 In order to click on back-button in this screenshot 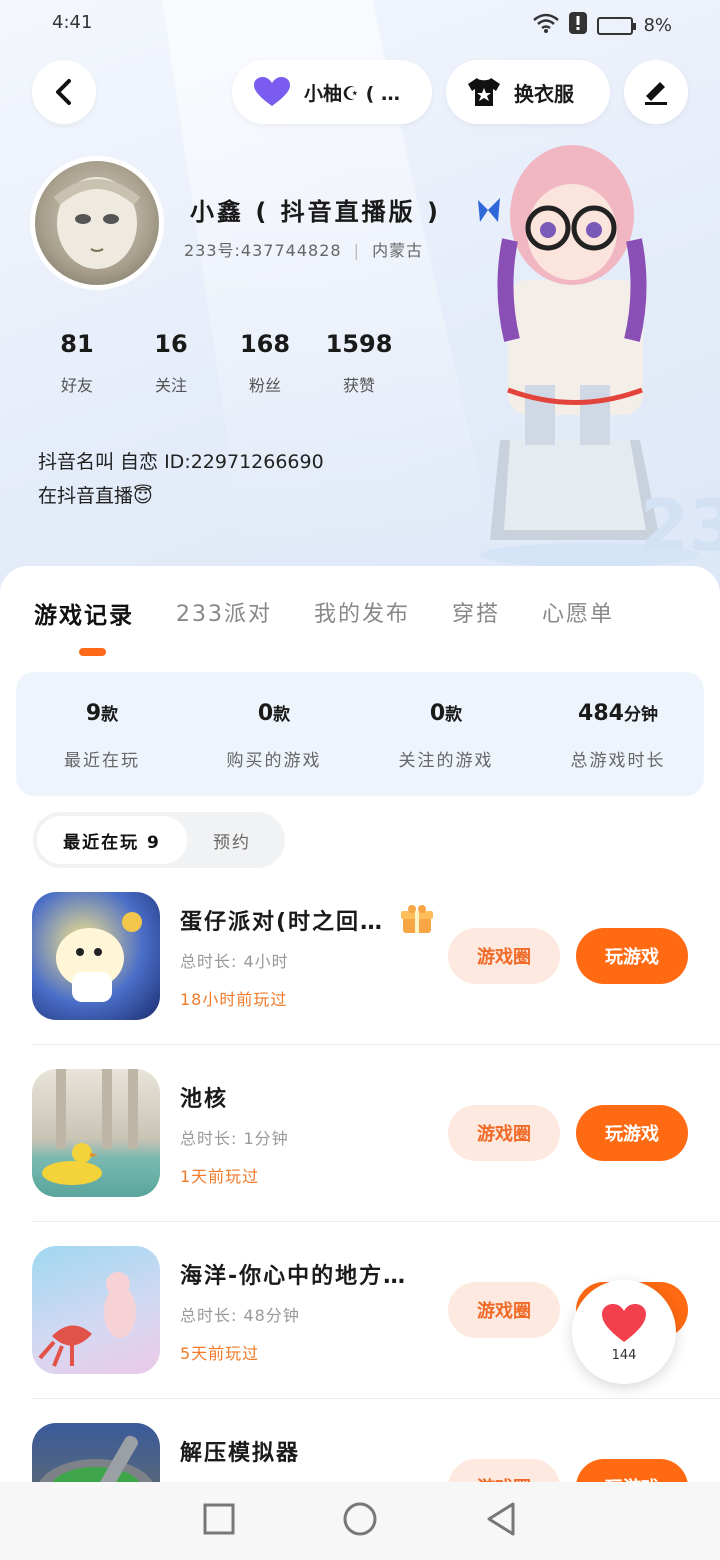, I will do `click(64, 92)`.